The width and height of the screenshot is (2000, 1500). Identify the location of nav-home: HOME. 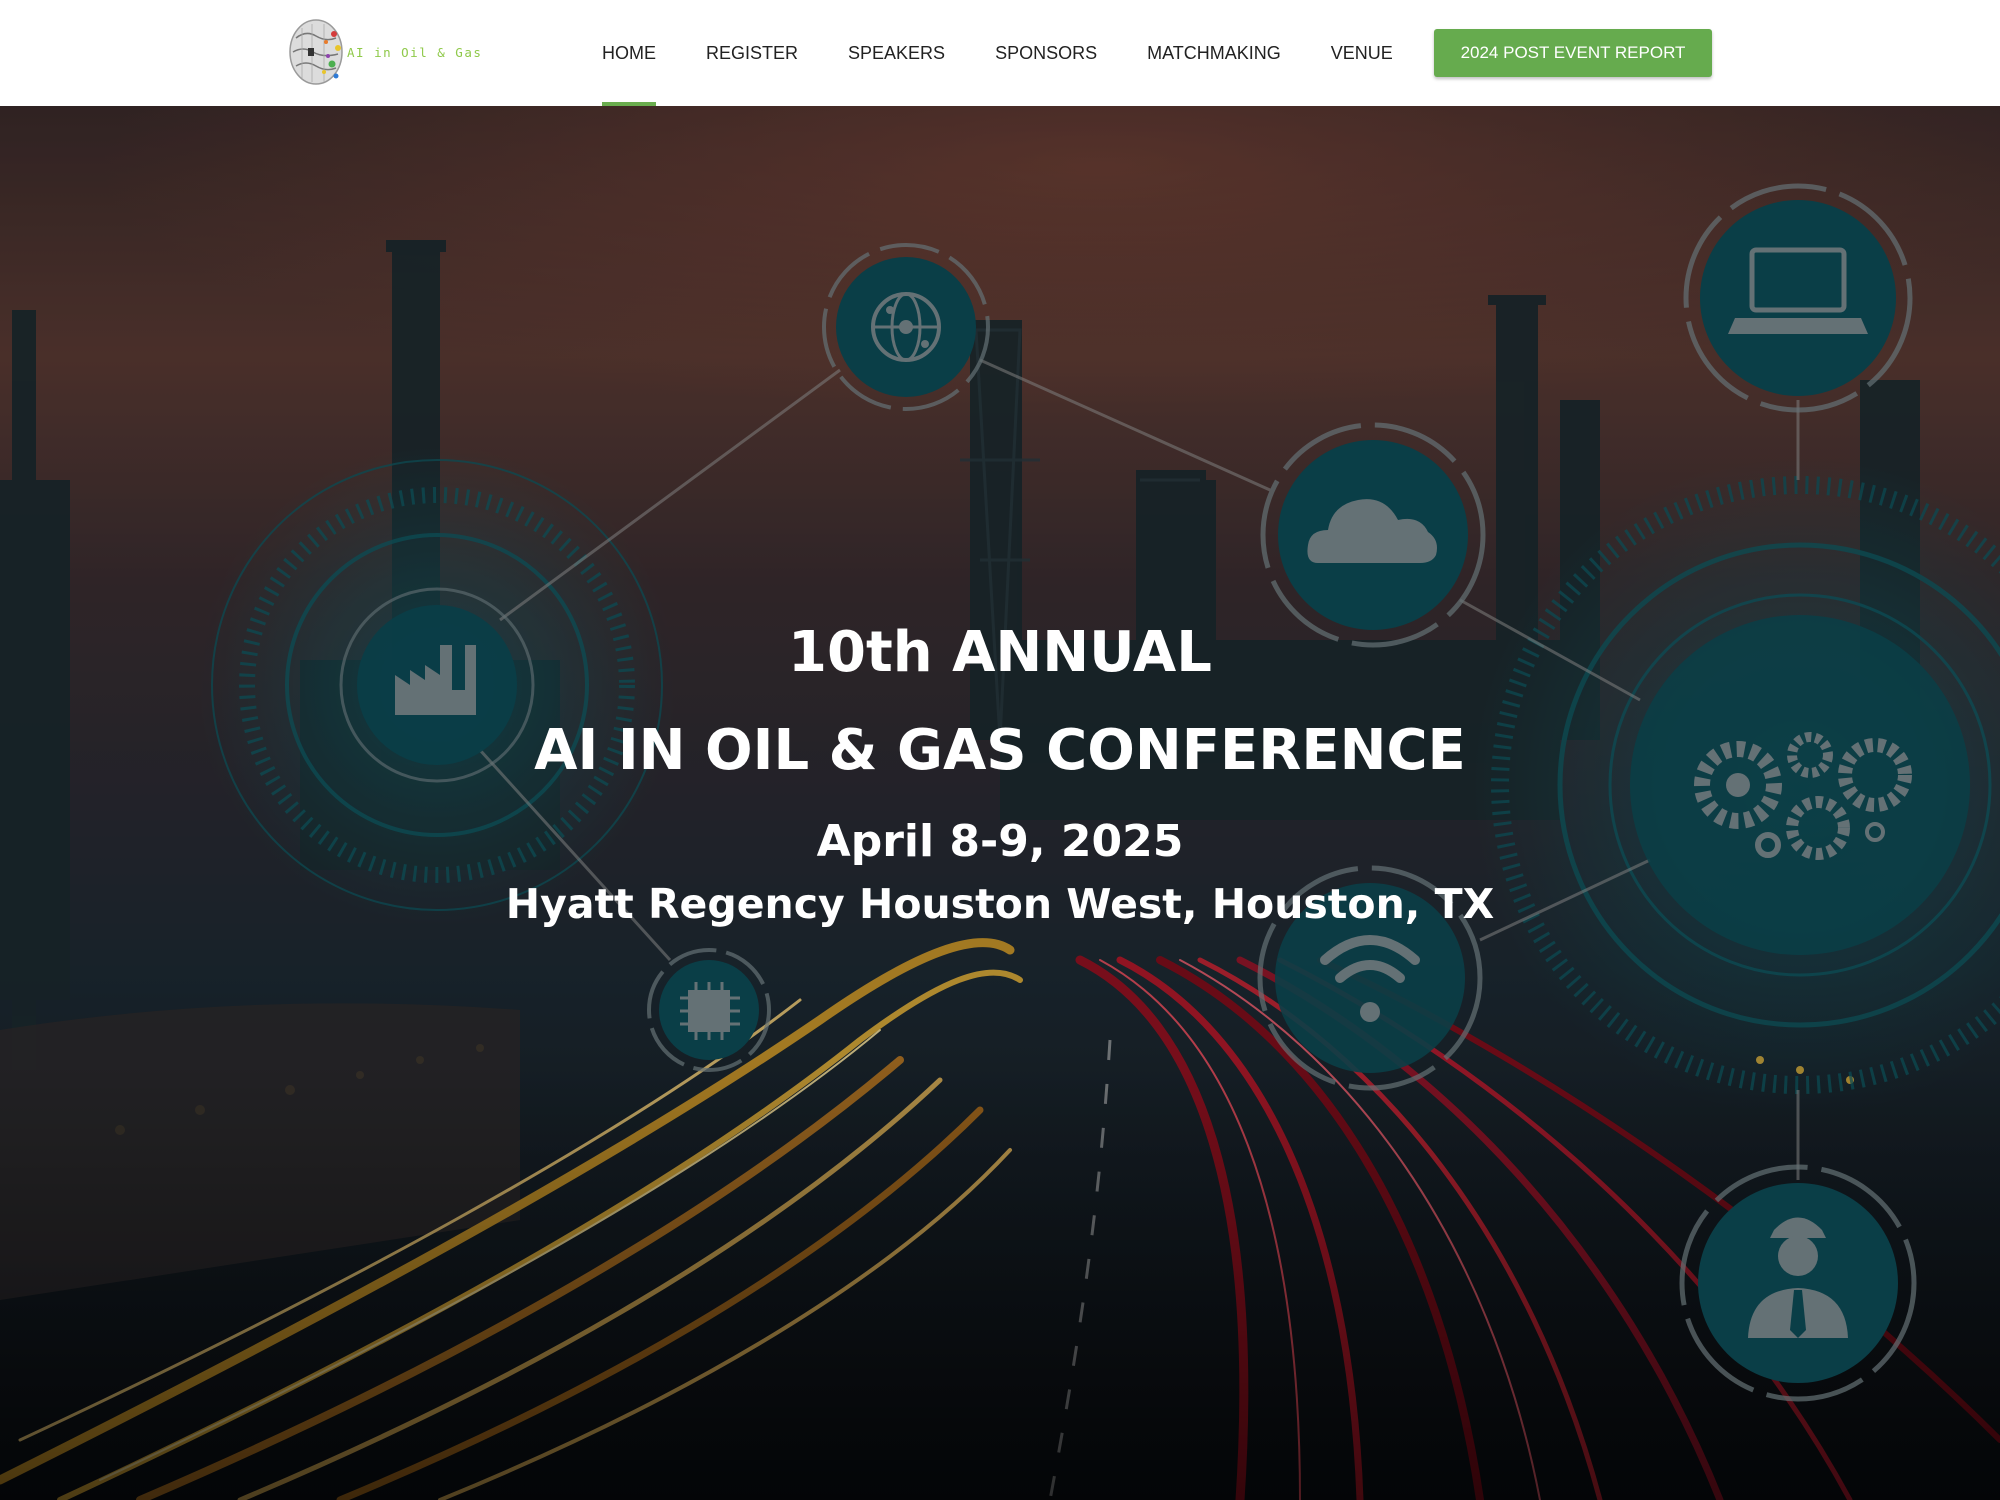
(629, 53).